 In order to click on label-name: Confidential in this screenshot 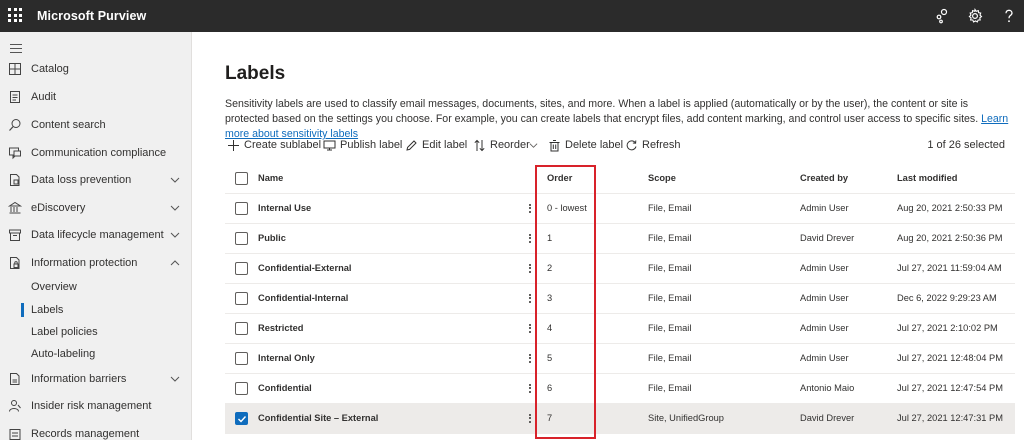, I will do `click(285, 388)`.